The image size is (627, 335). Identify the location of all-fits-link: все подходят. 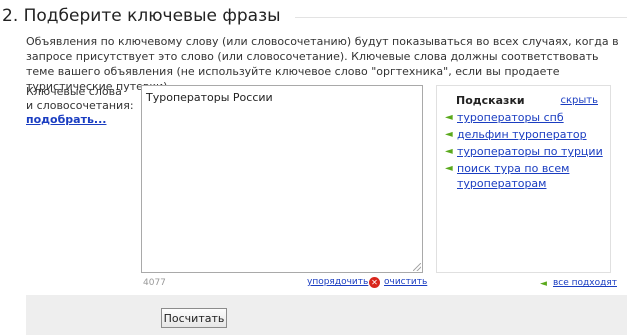
(585, 283).